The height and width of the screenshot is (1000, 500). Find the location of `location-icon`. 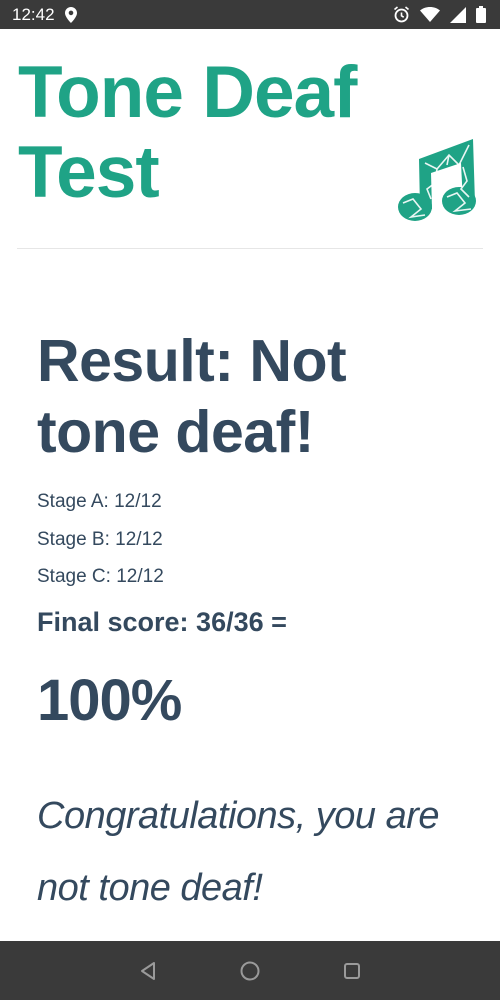

location-icon is located at coordinates (70, 14).